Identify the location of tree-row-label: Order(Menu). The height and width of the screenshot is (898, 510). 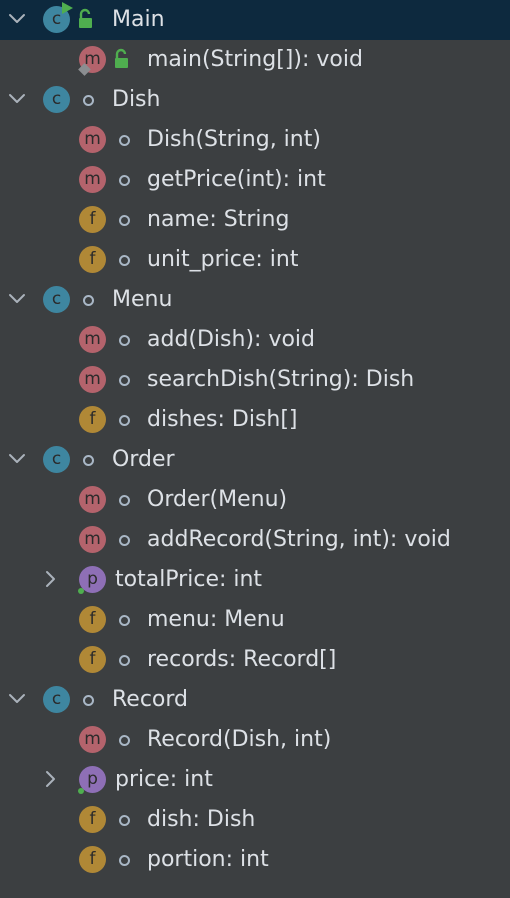
(217, 499).